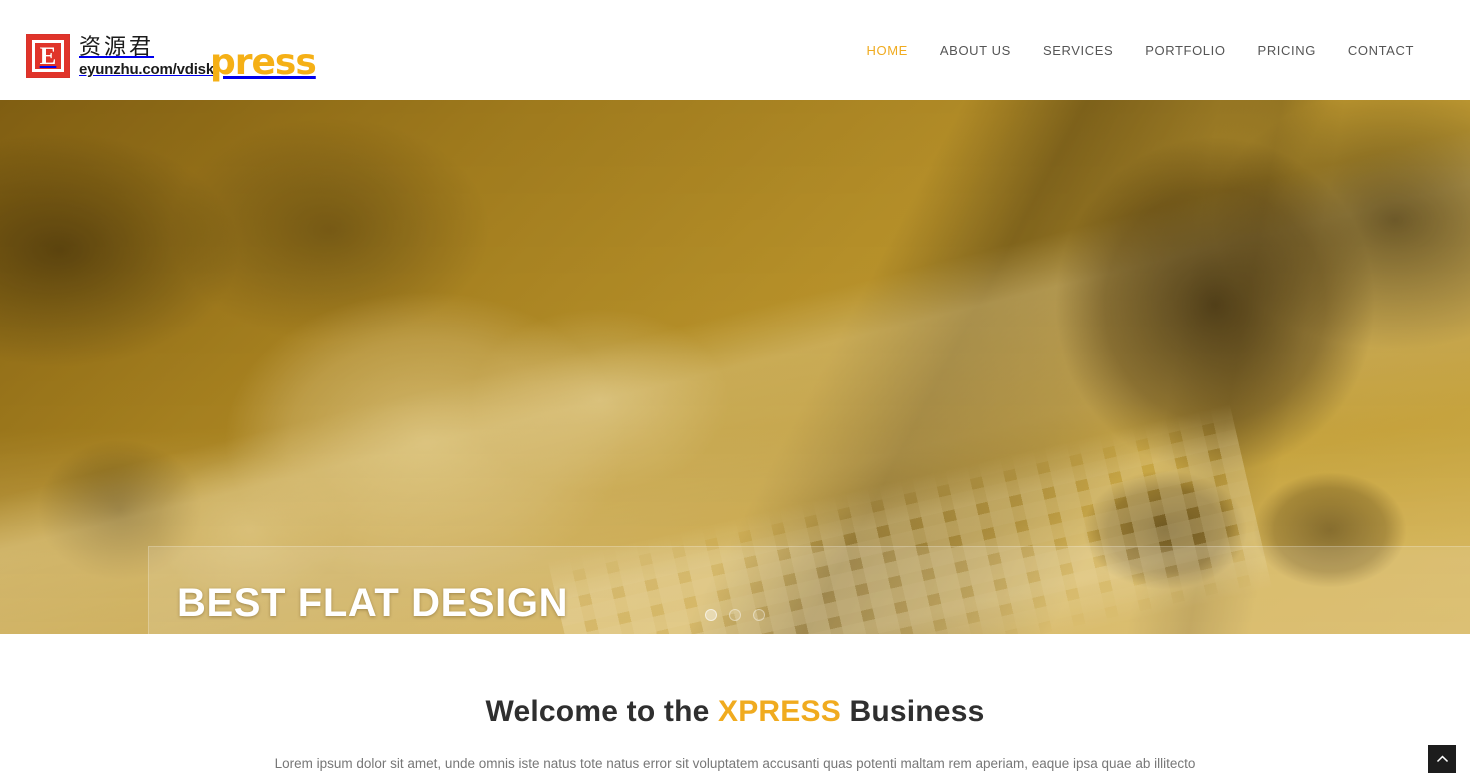 This screenshot has height=780, width=1470. Describe the element at coordinates (602, 711) in the screenshot. I see `welcome-heading-before: Welcome to the` at that location.